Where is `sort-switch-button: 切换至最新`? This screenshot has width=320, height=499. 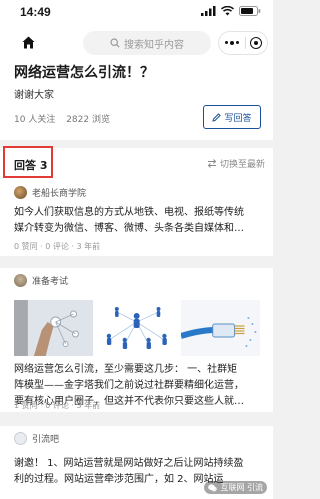 sort-switch-button: 切换至最新 is located at coordinates (236, 163).